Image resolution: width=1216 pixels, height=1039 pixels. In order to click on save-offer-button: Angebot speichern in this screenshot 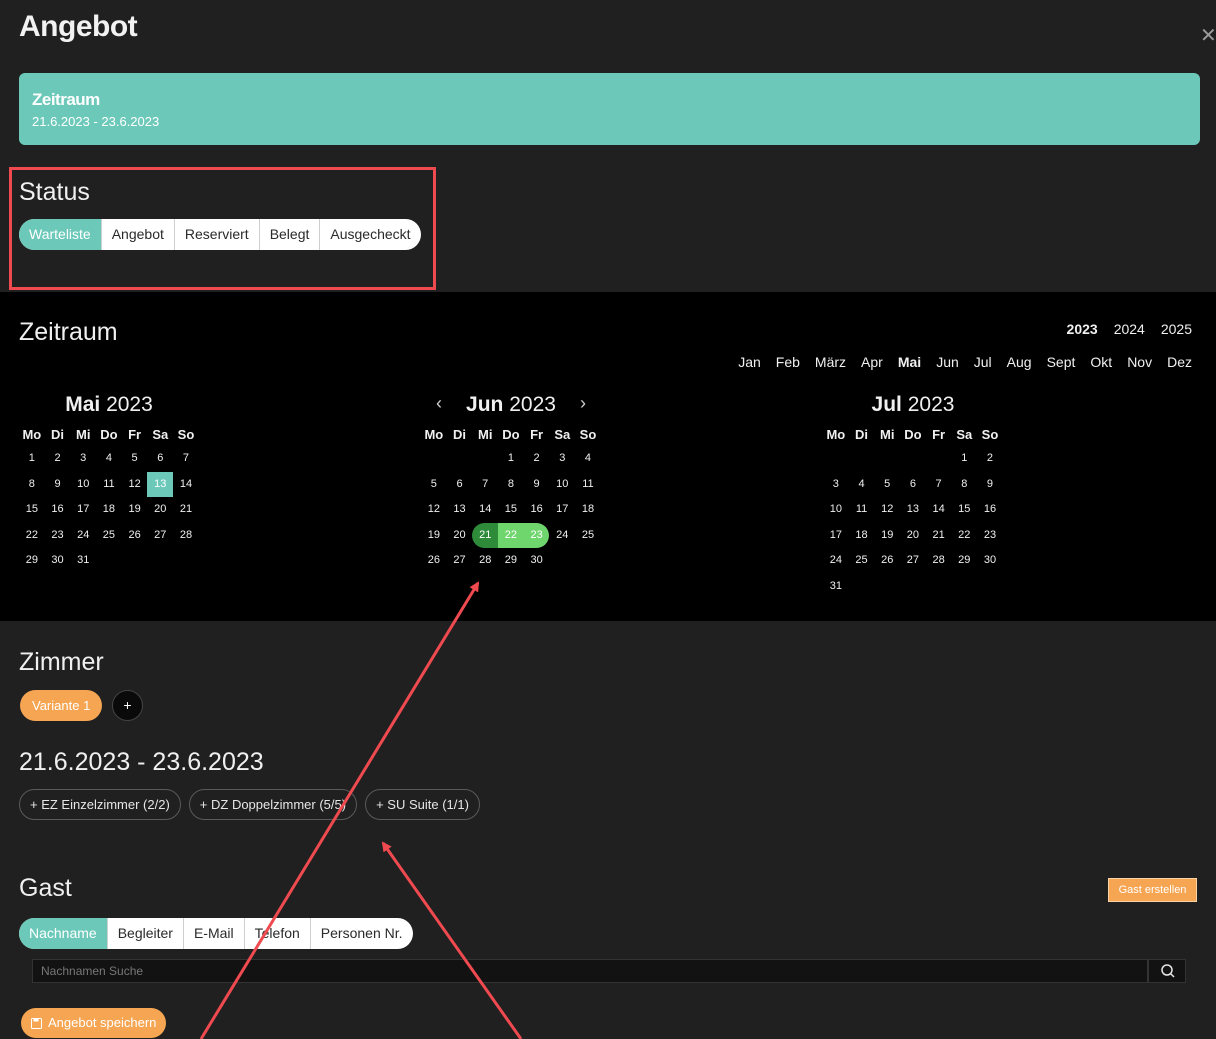, I will do `click(94, 1023)`.